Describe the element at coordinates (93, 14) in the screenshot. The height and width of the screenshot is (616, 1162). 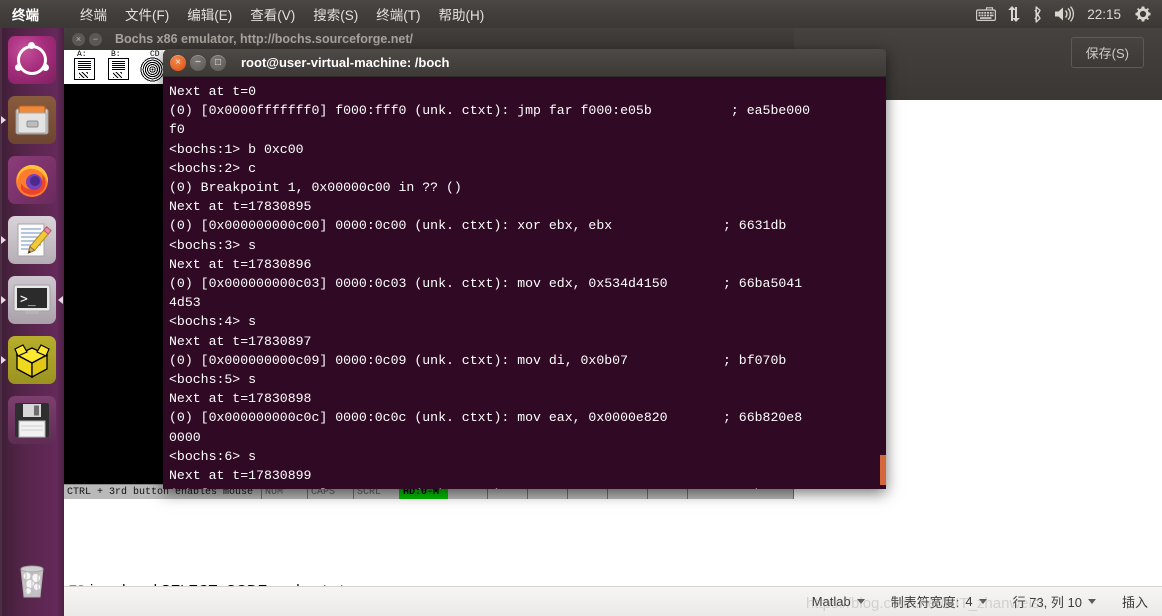
I see `menu-terminal: 终端` at that location.